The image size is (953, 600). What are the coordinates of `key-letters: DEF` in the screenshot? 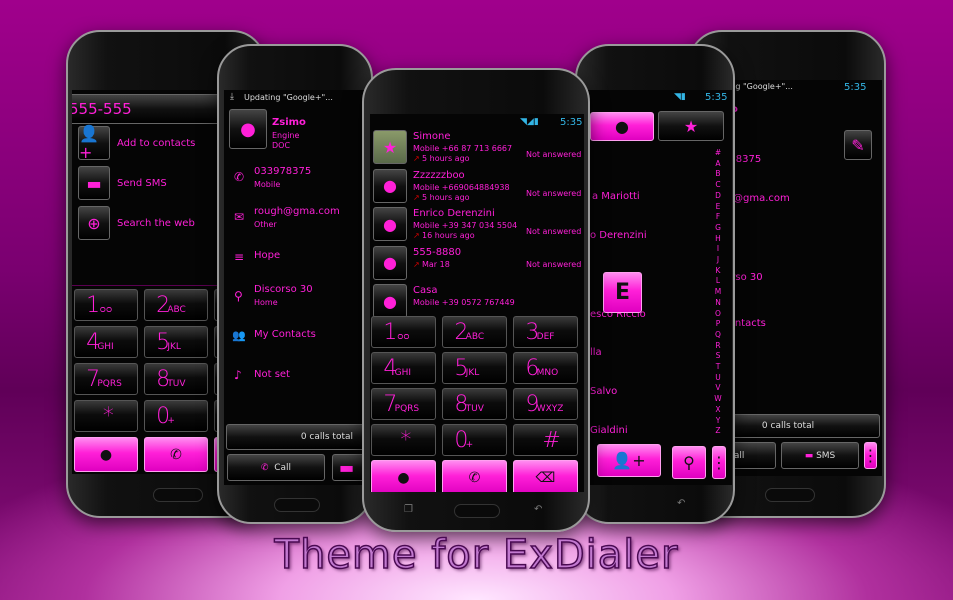 It's located at (545, 337).